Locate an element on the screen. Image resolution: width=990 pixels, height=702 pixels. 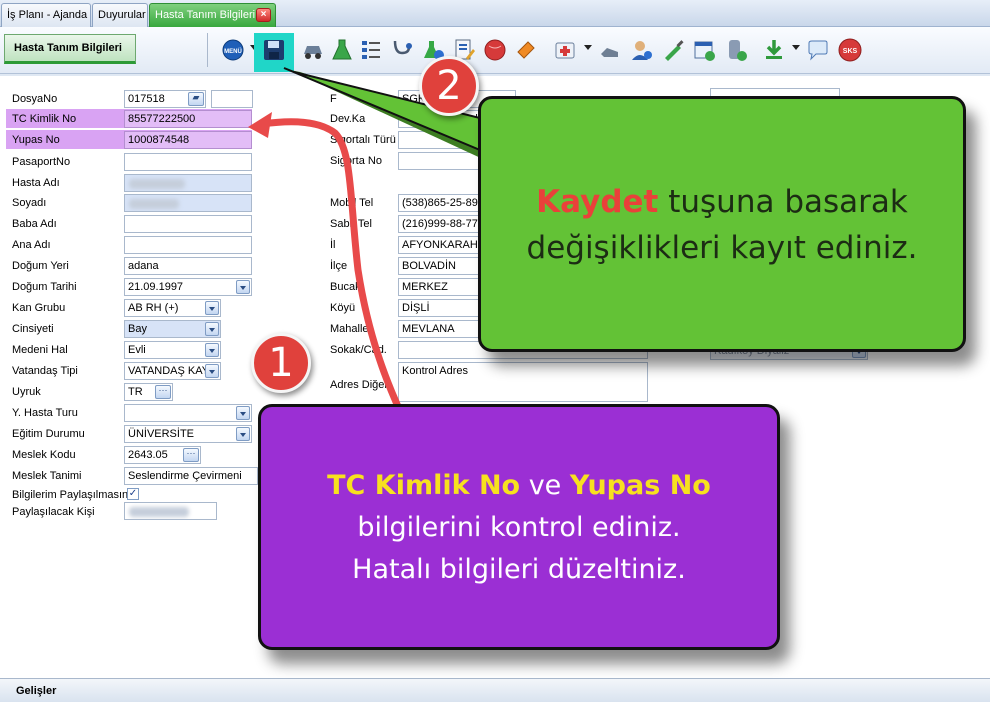
id-line2: bilgilerini kontrol ediniz. is located at coordinates (519, 527).